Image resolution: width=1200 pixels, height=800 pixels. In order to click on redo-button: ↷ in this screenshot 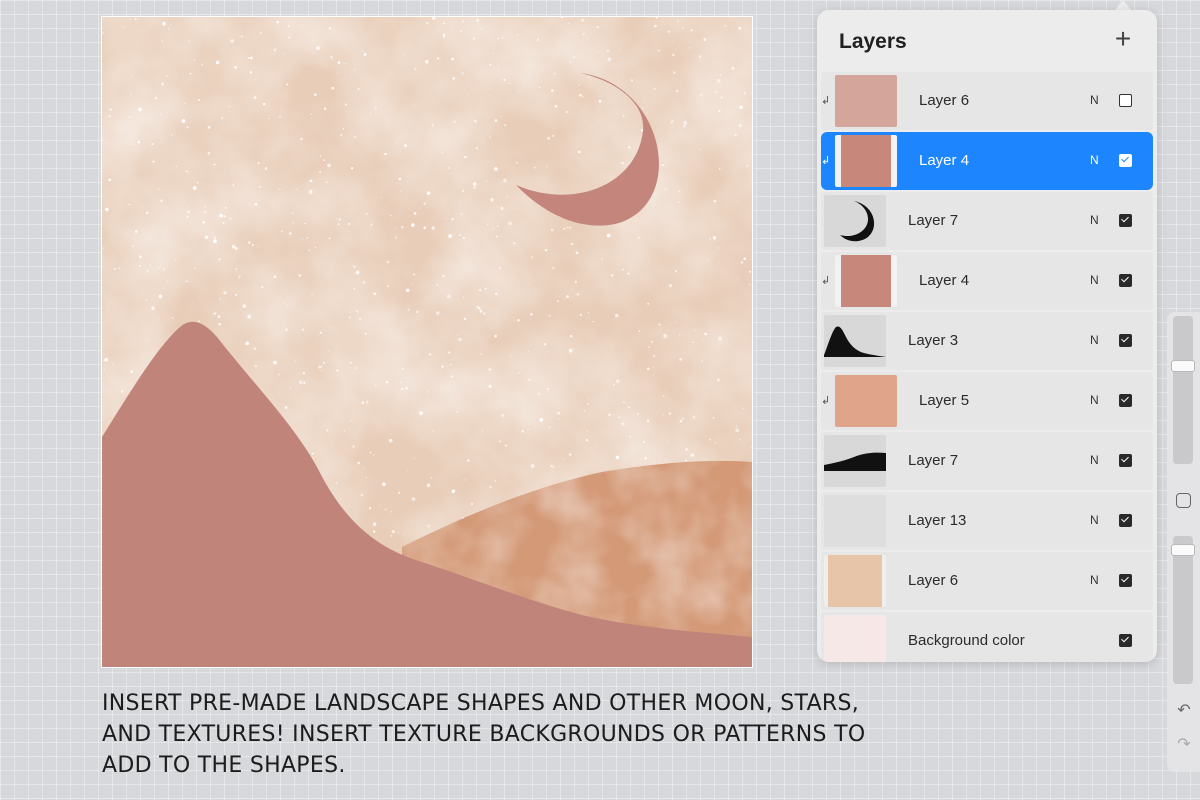, I will do `click(1184, 745)`.